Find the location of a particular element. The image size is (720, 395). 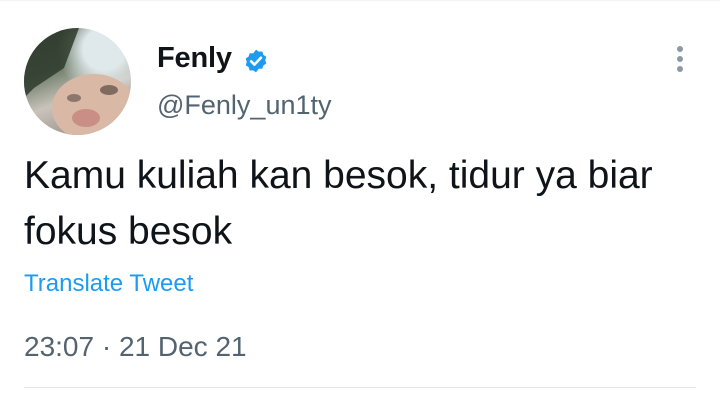

user-handle: @Fenly_un1ty is located at coordinates (244, 105).